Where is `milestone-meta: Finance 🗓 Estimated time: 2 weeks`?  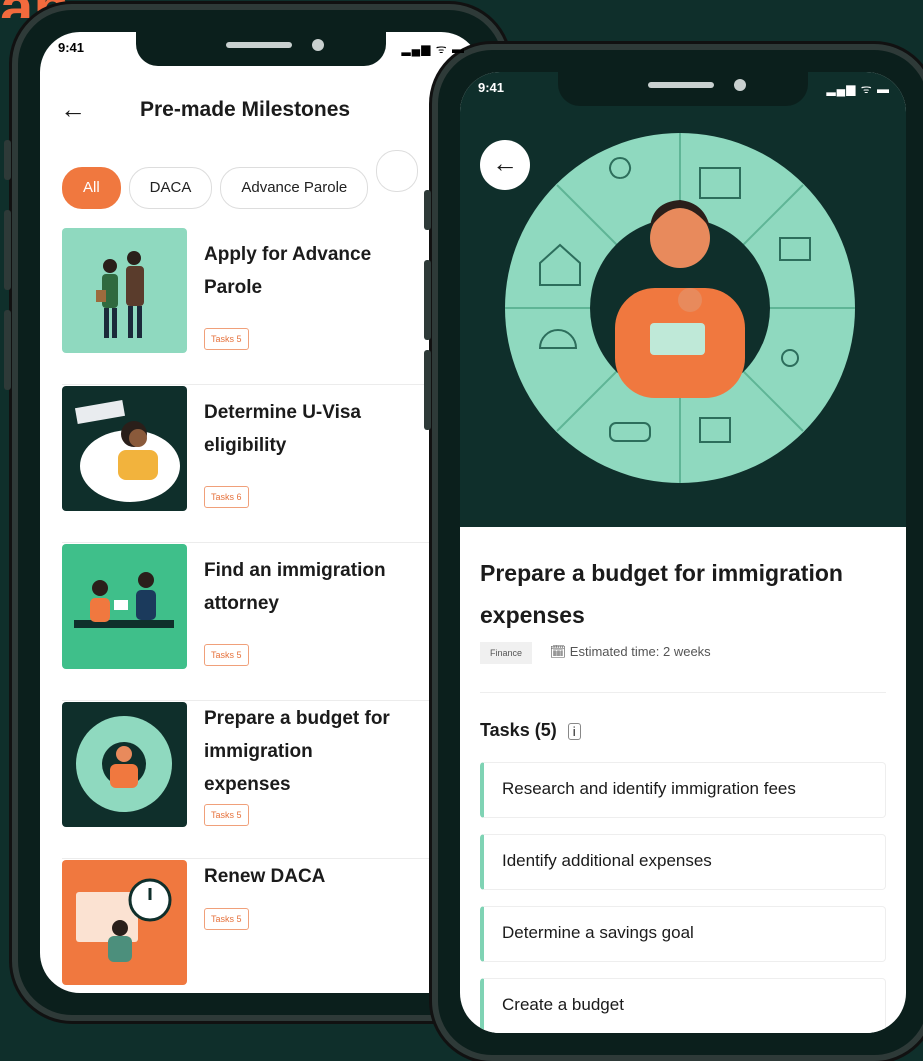 milestone-meta: Finance 🗓 Estimated time: 2 weeks is located at coordinates (595, 653).